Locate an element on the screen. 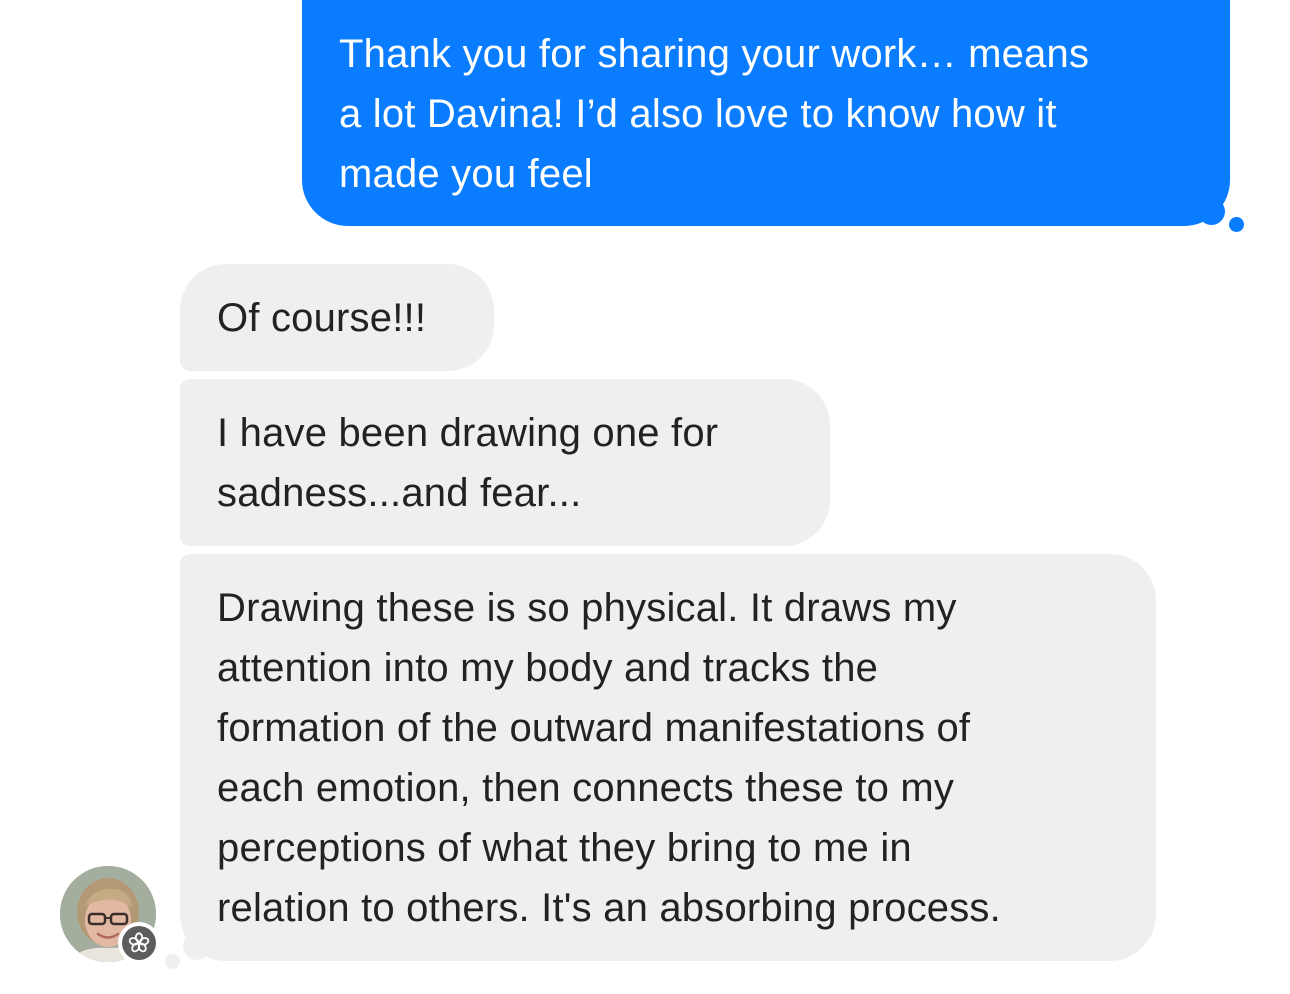 This screenshot has height=994, width=1290. flower-badge-icon is located at coordinates (139, 943).